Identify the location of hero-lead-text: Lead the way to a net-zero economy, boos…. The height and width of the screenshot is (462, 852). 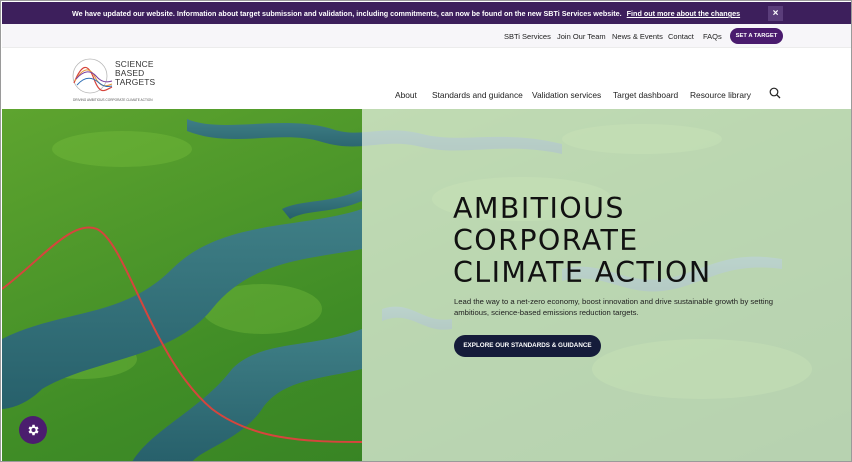
(614, 307).